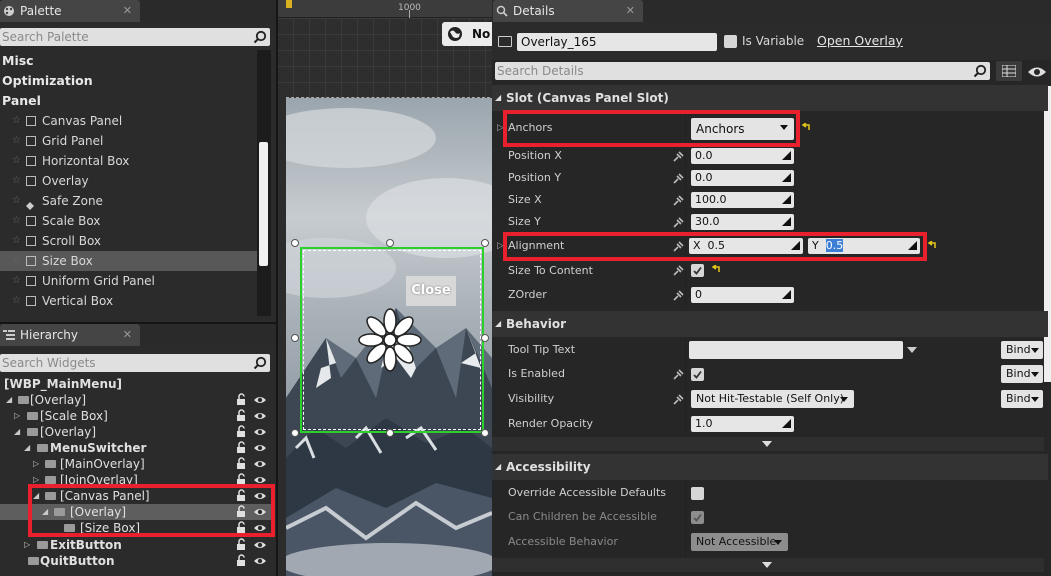  I want to click on property-matrix-button, so click(1009, 71).